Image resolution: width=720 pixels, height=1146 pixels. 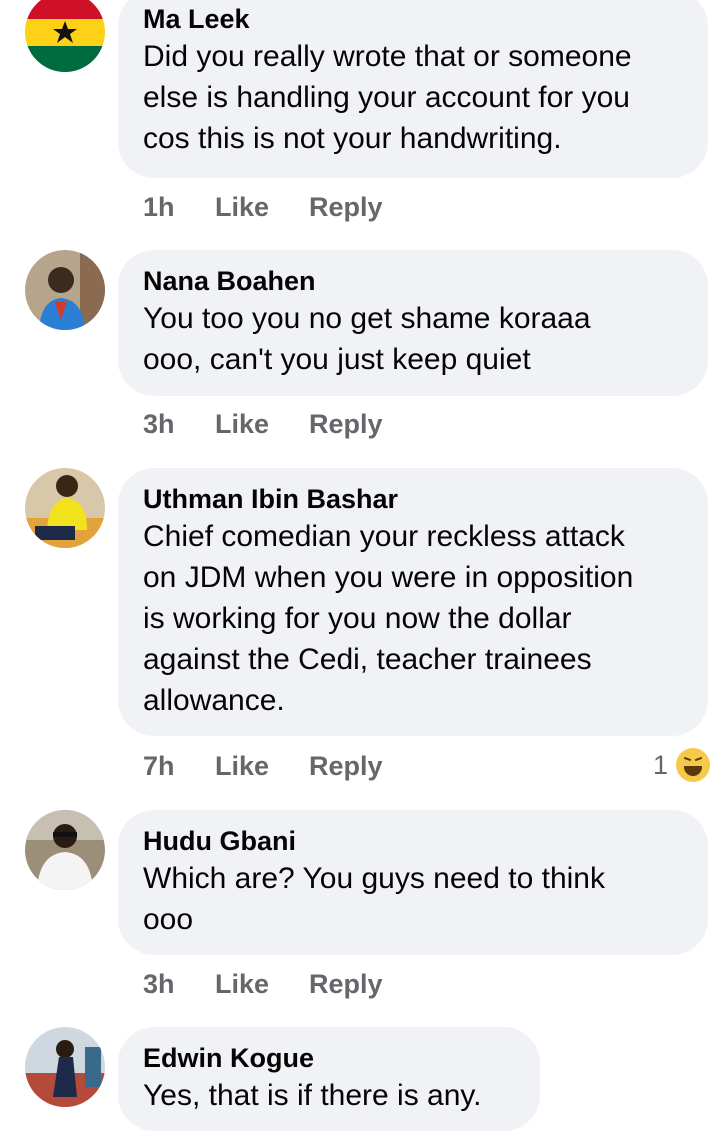 I want to click on comment-actions: 1h Like Reply, so click(x=263, y=207).